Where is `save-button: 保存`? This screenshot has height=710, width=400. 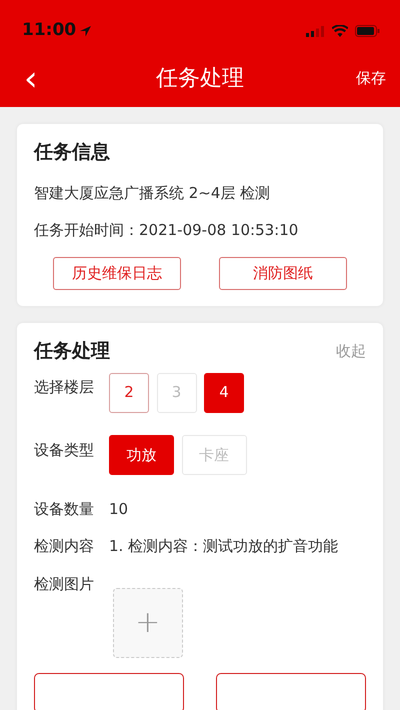
save-button: 保存 is located at coordinates (371, 78).